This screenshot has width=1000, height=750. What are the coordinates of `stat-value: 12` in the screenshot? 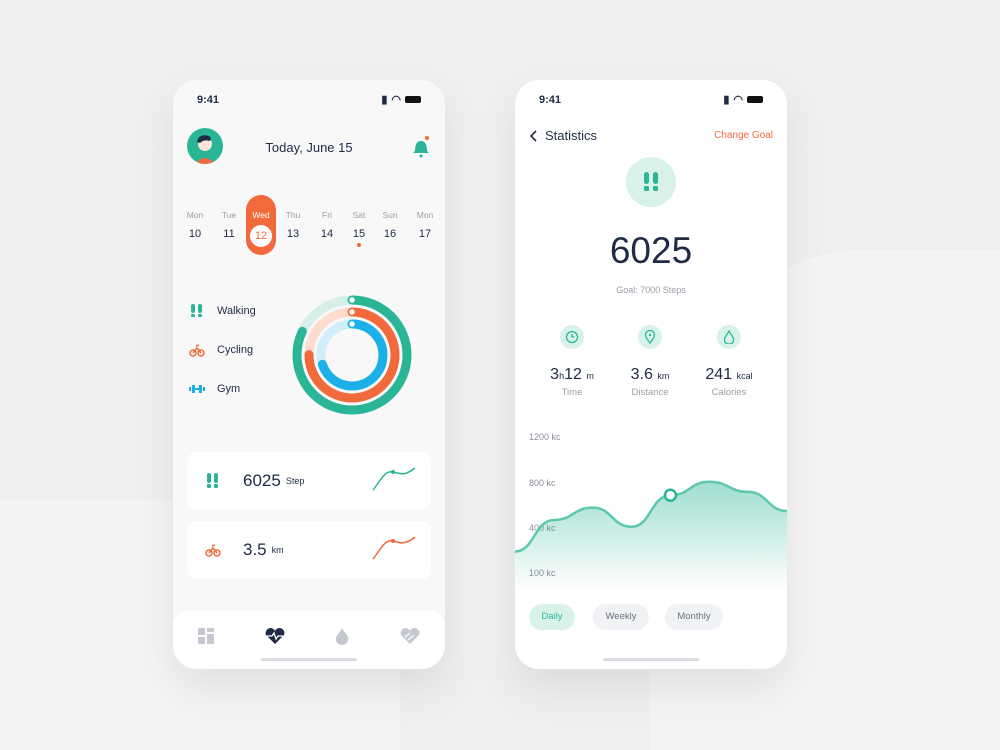 It's located at (573, 374).